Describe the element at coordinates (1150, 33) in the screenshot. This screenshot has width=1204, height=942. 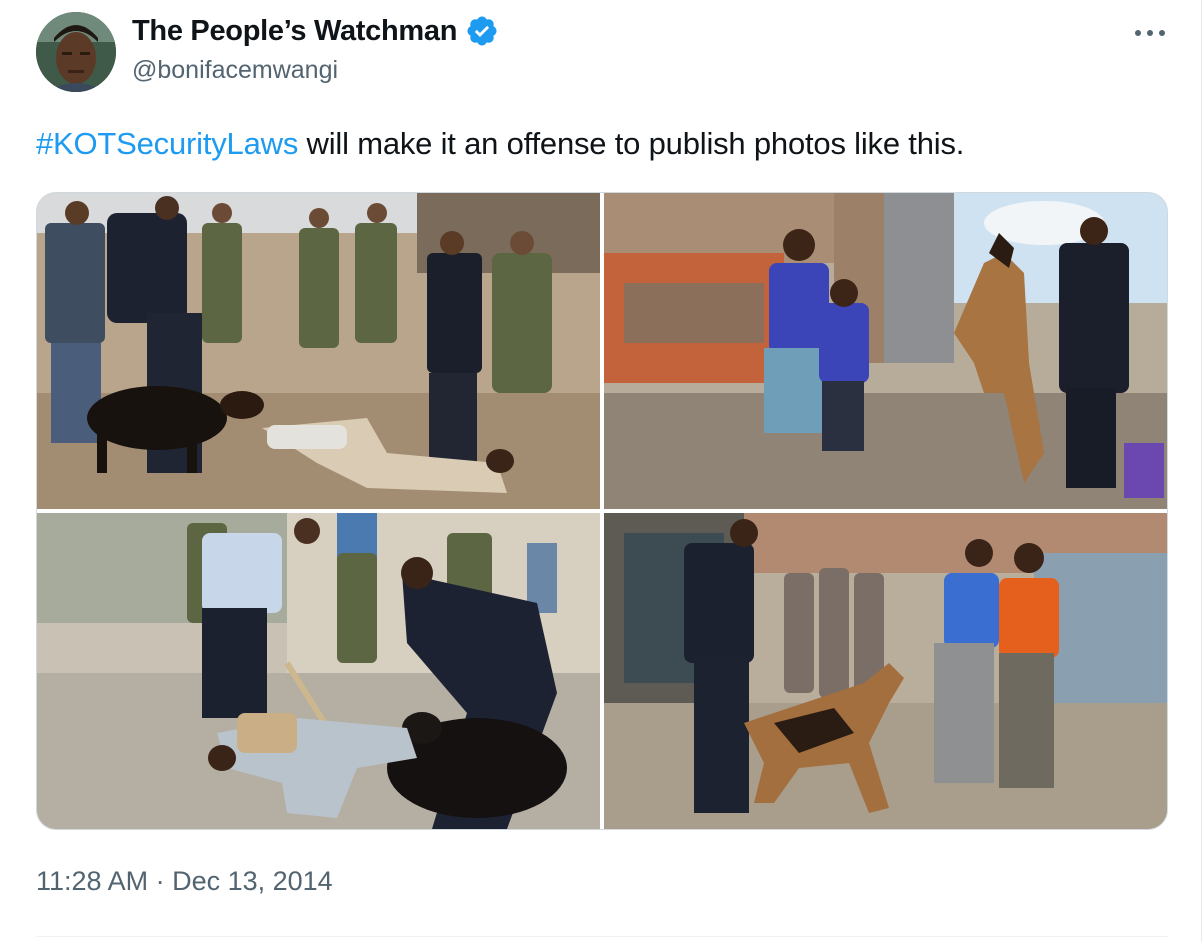
I see `more-options-icon` at that location.